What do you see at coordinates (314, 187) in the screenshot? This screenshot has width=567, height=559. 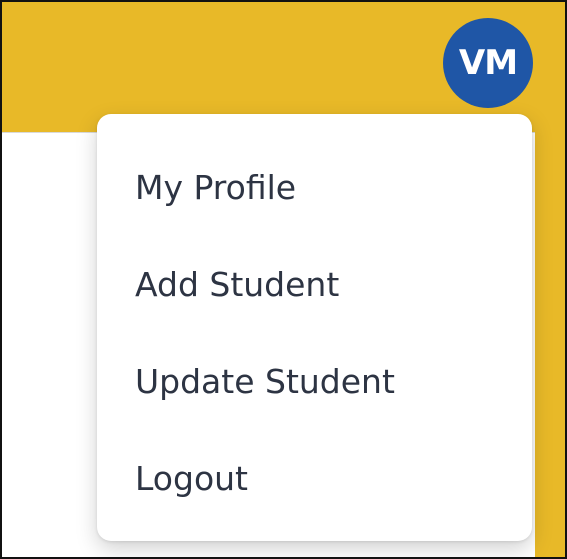 I see `menu-item-my-profile: My Profile` at bounding box center [314, 187].